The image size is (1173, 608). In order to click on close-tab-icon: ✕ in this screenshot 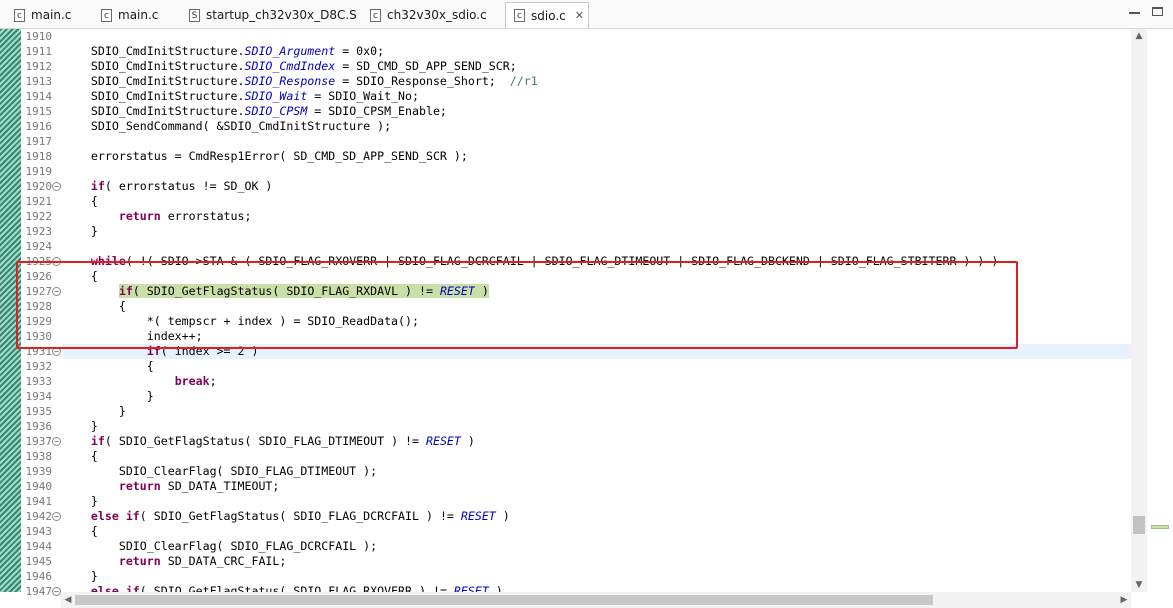, I will do `click(579, 15)`.